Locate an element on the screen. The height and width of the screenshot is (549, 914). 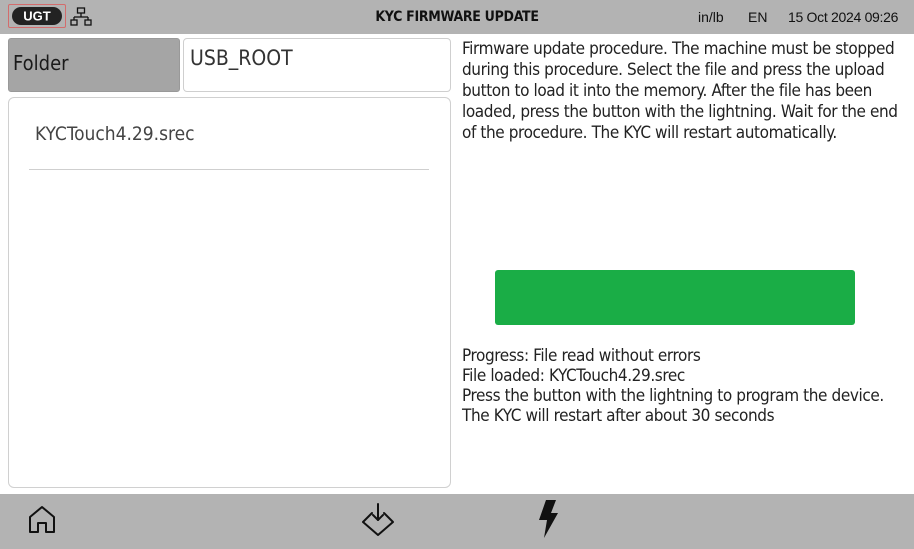
program-button is located at coordinates (548, 521).